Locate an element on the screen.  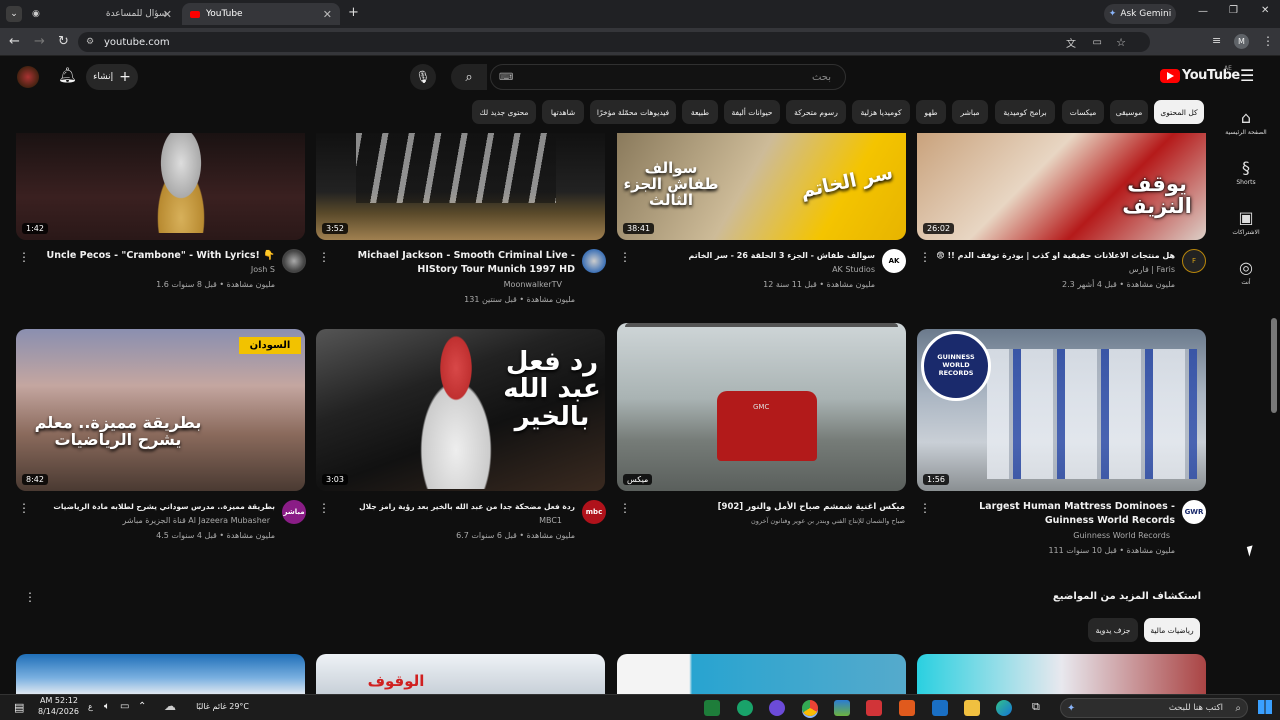
topic-chip-financial-math: رياضيات مالية is located at coordinates (1172, 630).